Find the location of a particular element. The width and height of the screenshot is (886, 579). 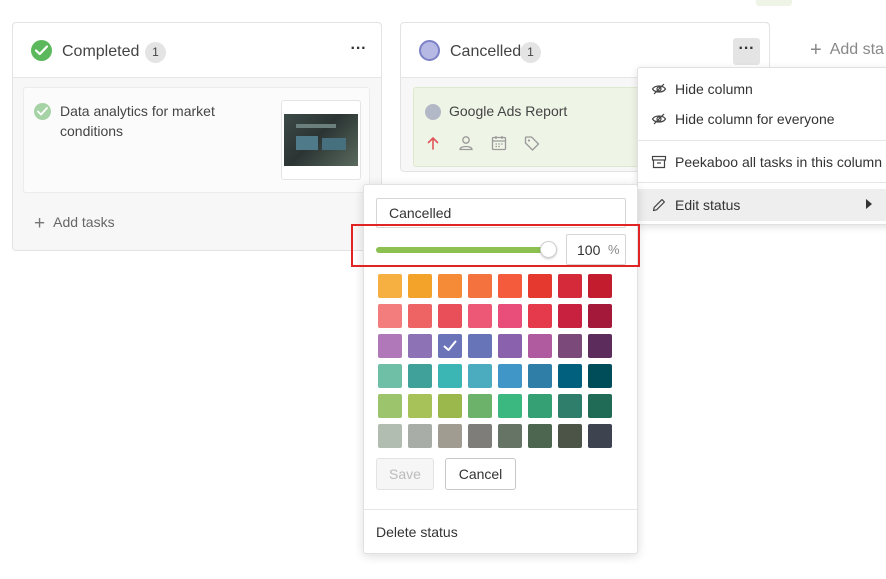

top-chip is located at coordinates (774, 3).